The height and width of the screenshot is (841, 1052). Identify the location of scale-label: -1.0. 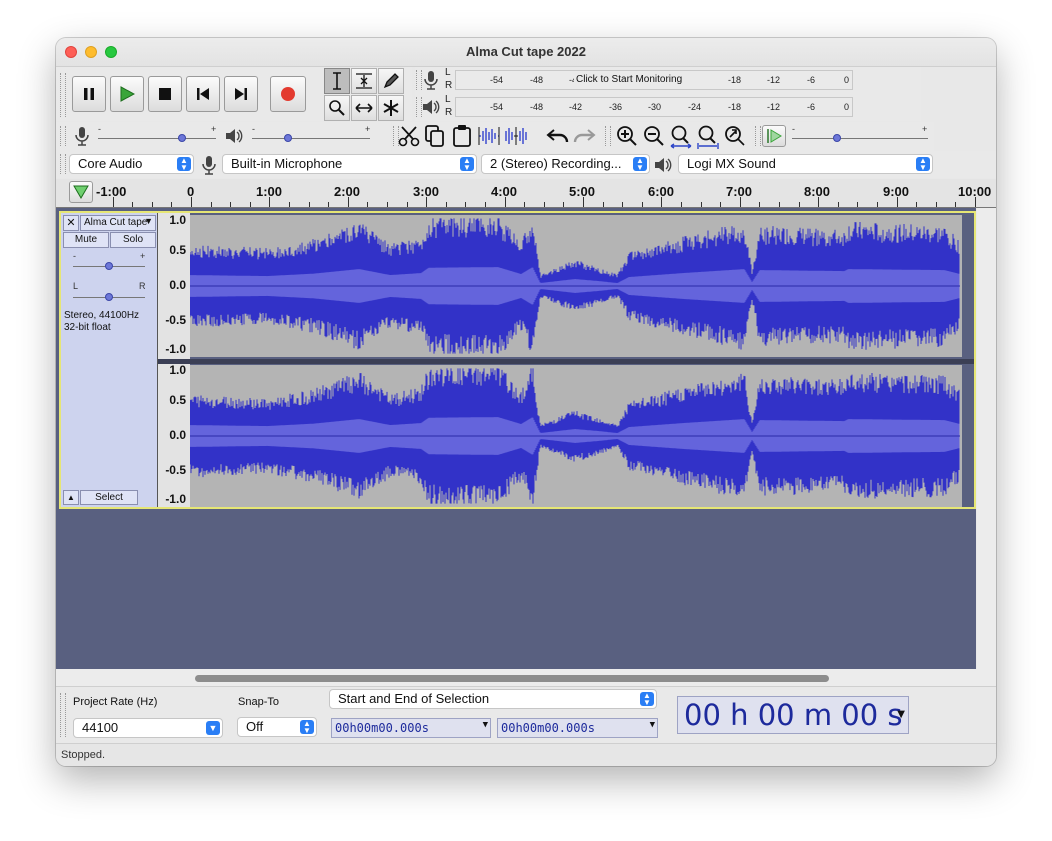
(175, 349).